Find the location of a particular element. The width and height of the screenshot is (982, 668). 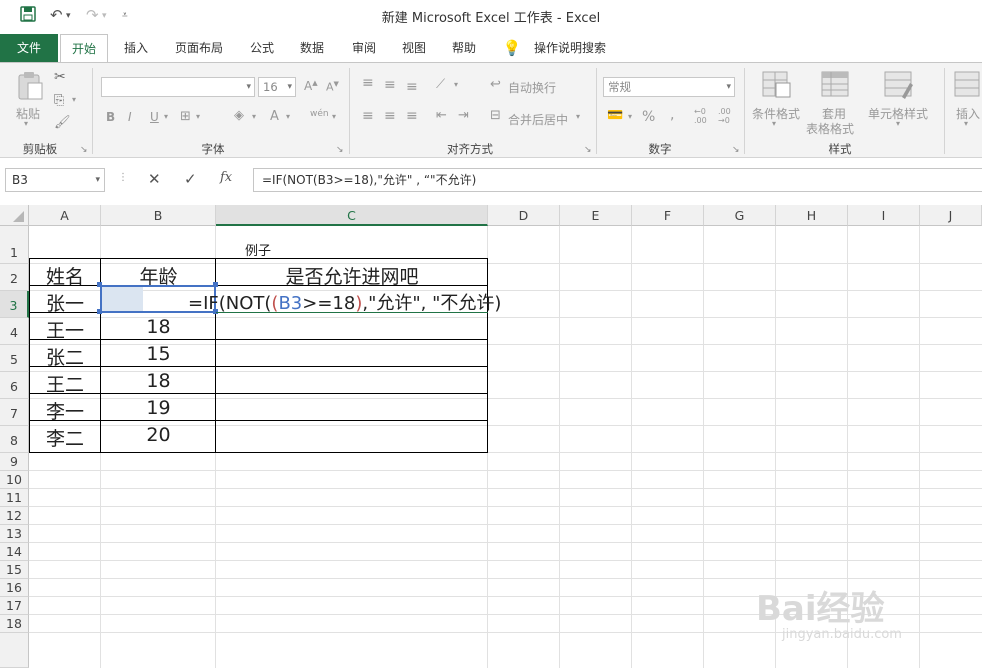

cell-styles-dropdown-icon: ▾ is located at coordinates (898, 123).